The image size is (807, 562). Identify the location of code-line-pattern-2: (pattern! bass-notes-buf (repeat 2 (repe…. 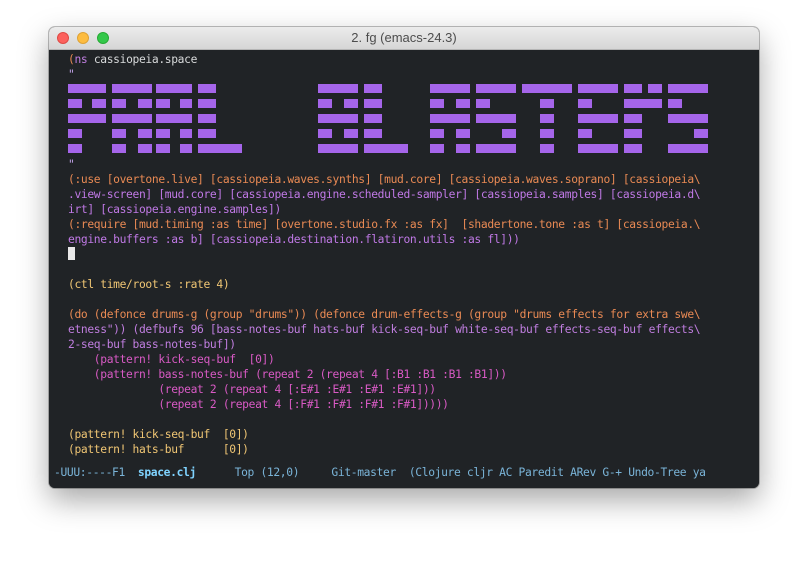
(287, 374).